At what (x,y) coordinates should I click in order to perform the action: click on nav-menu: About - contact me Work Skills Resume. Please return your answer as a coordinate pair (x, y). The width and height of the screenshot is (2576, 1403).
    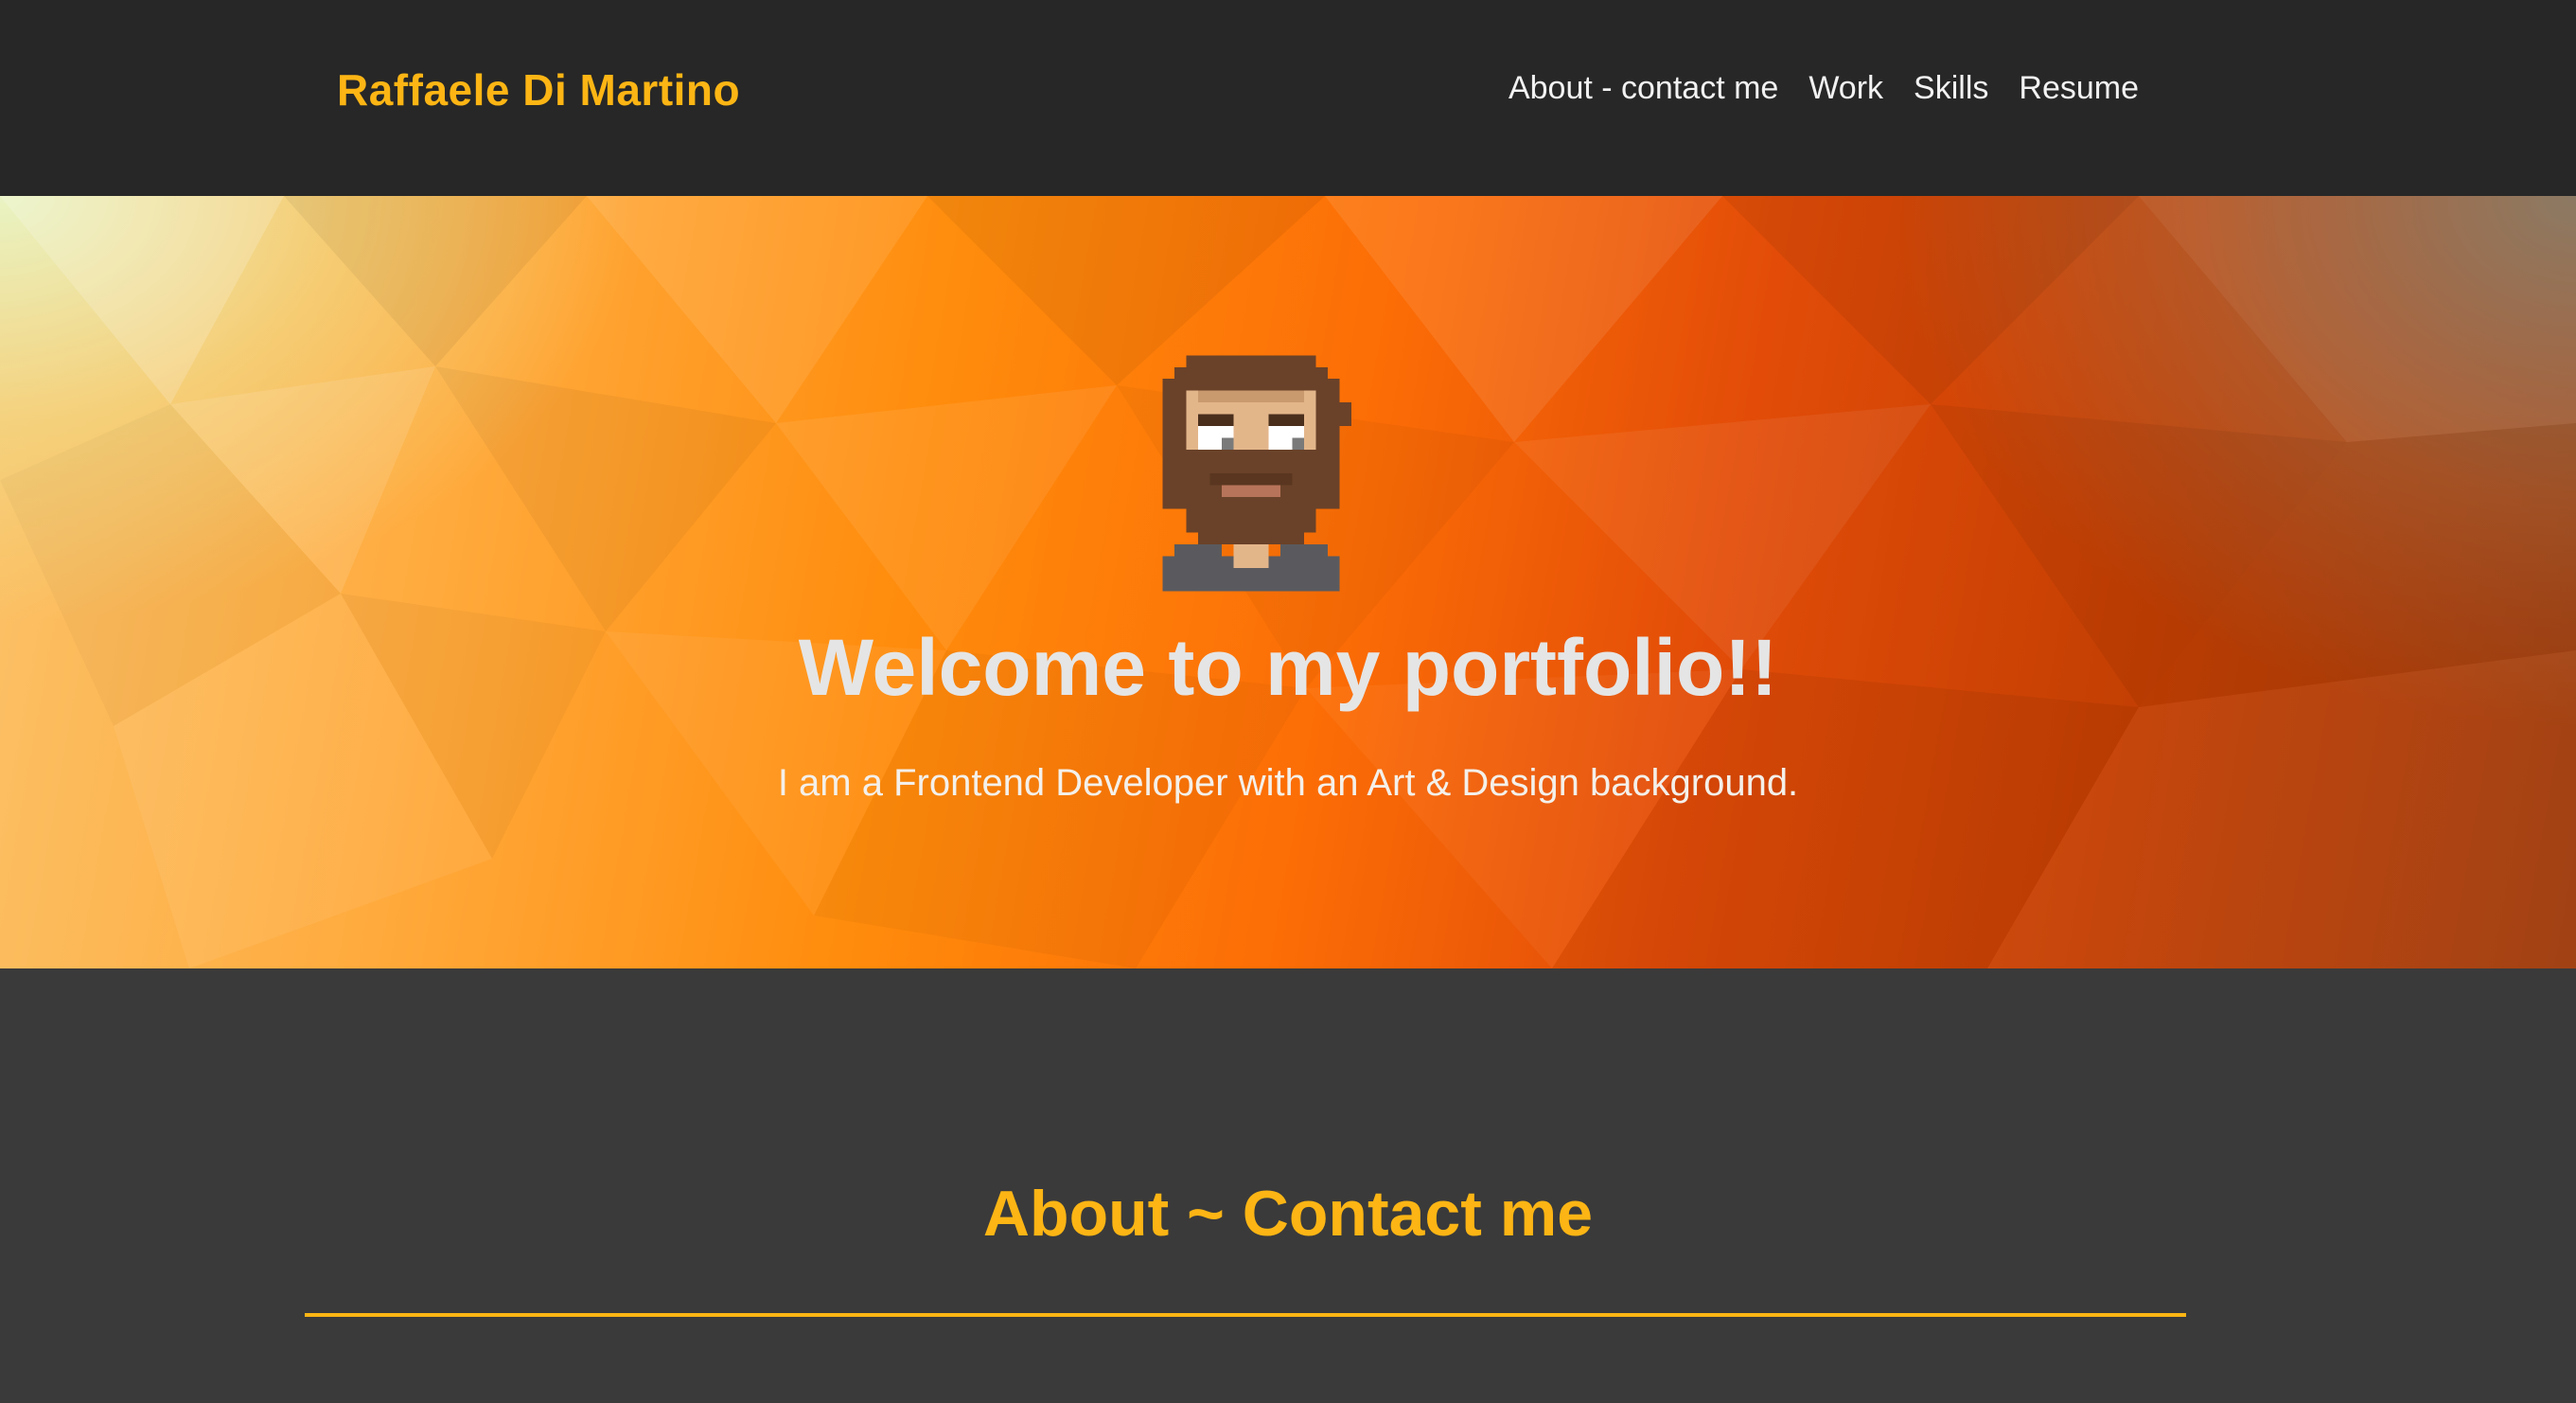
    Looking at the image, I should click on (1824, 88).